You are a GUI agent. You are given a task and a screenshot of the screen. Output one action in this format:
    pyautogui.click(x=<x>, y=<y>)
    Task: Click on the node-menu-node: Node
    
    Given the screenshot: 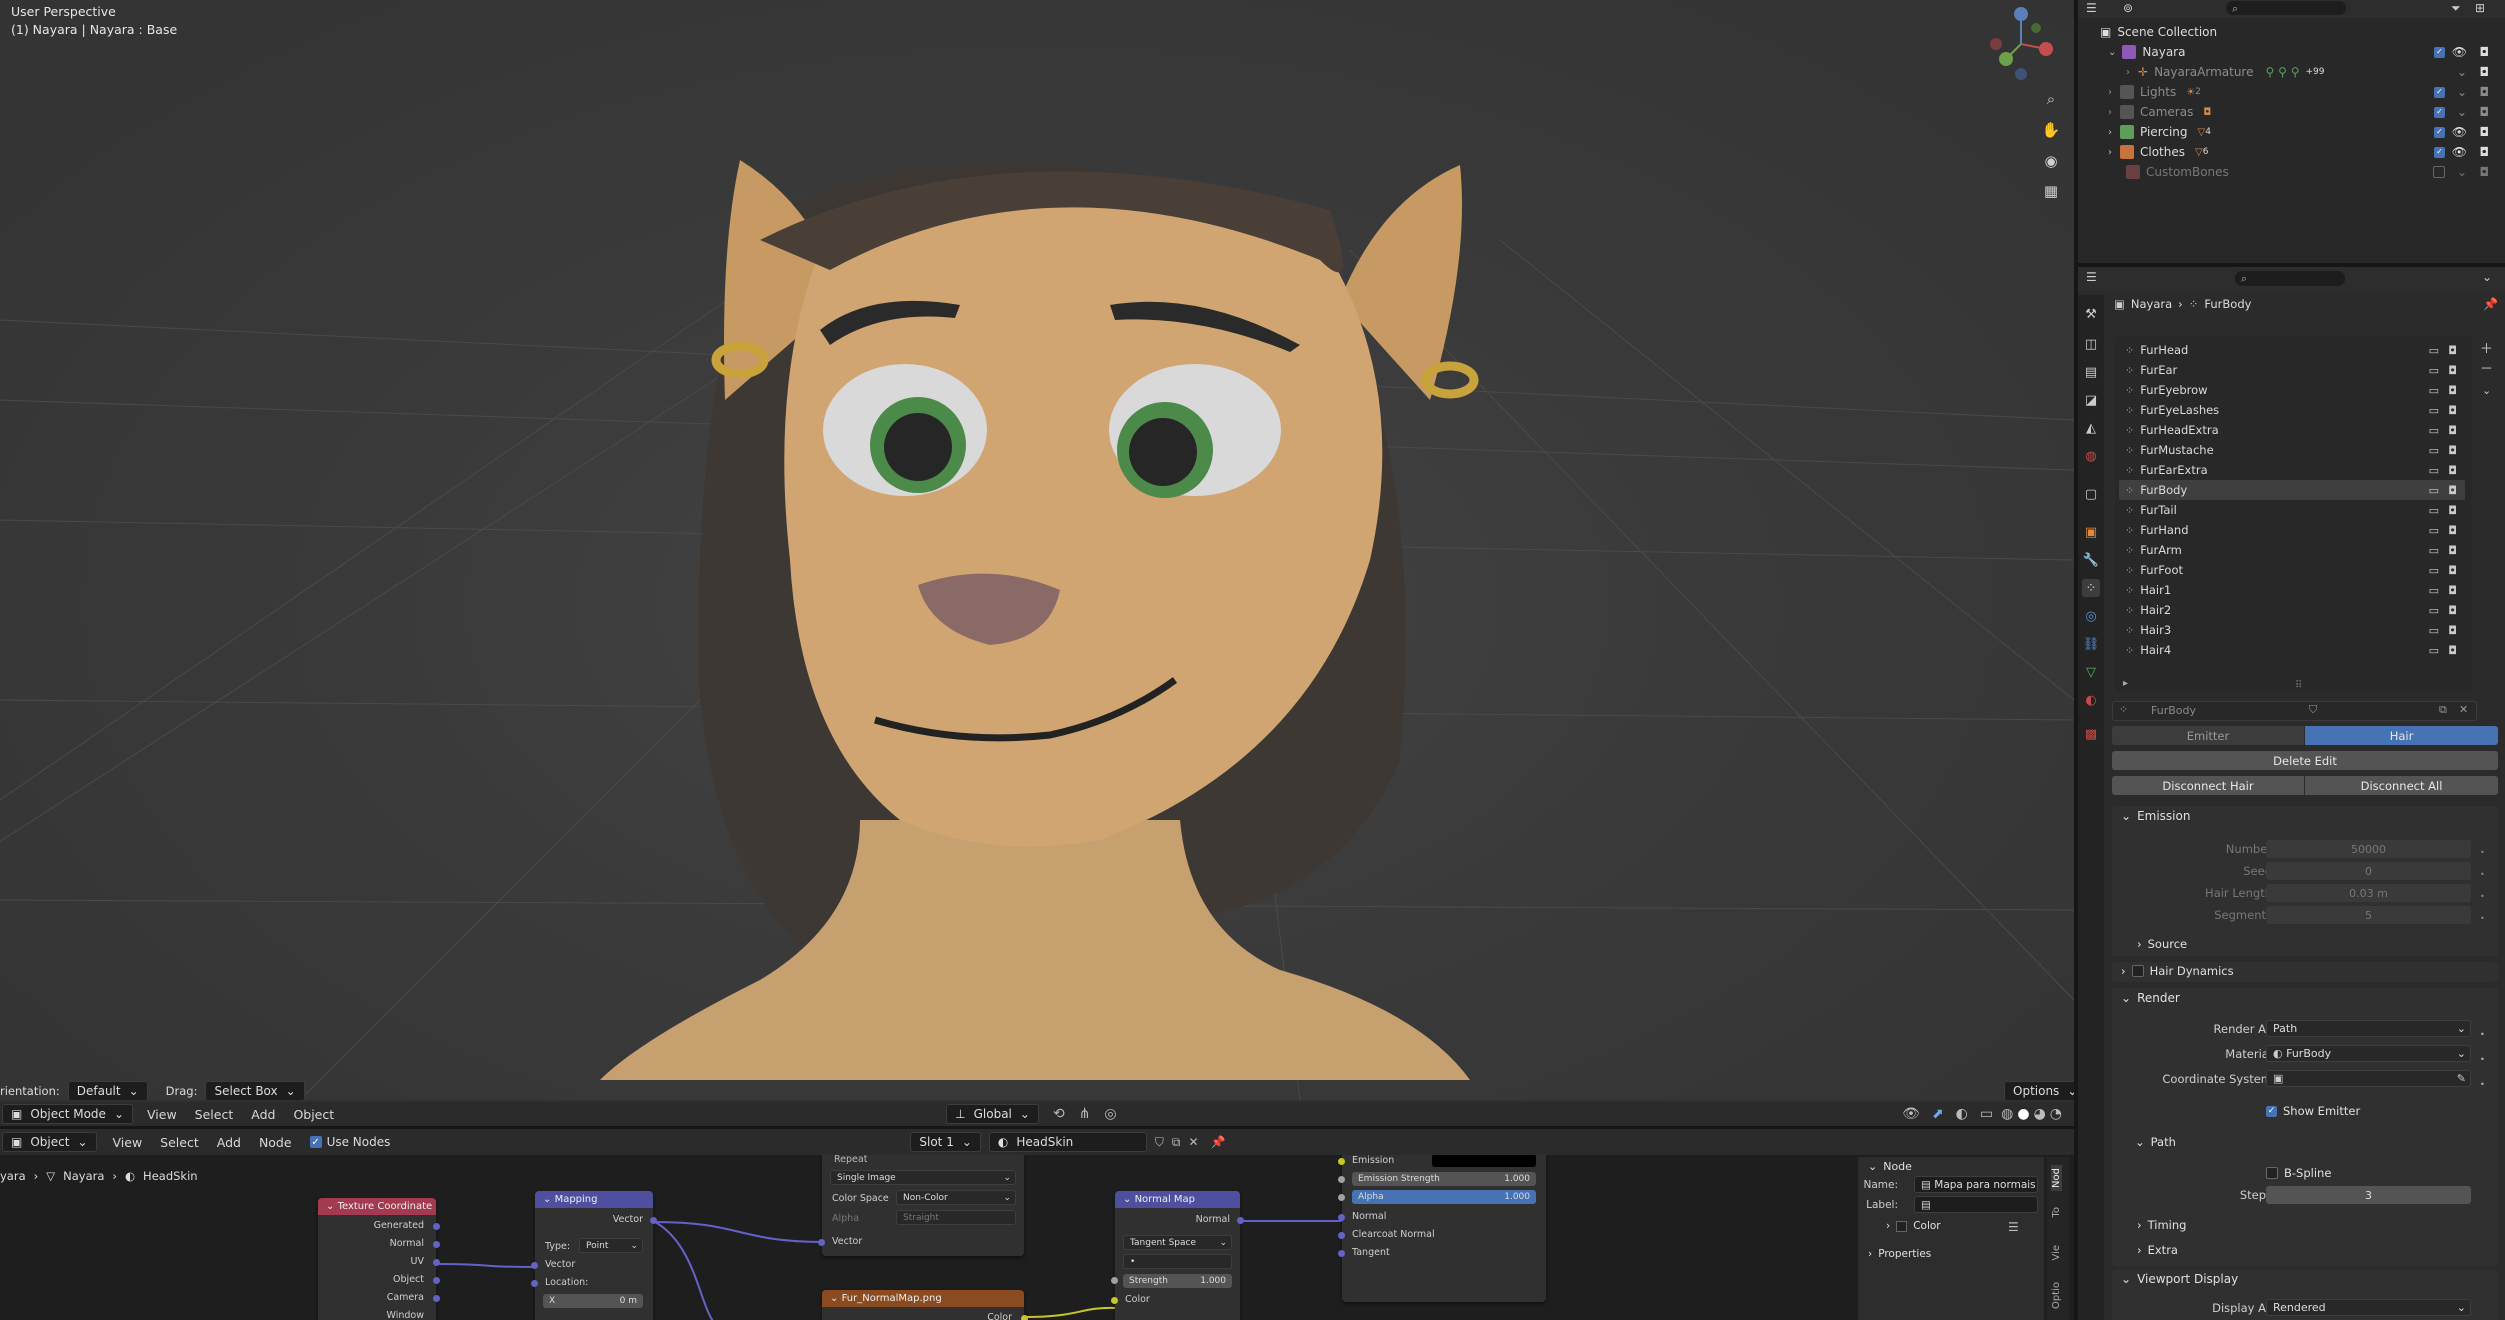 What is the action you would take?
    pyautogui.click(x=275, y=1142)
    